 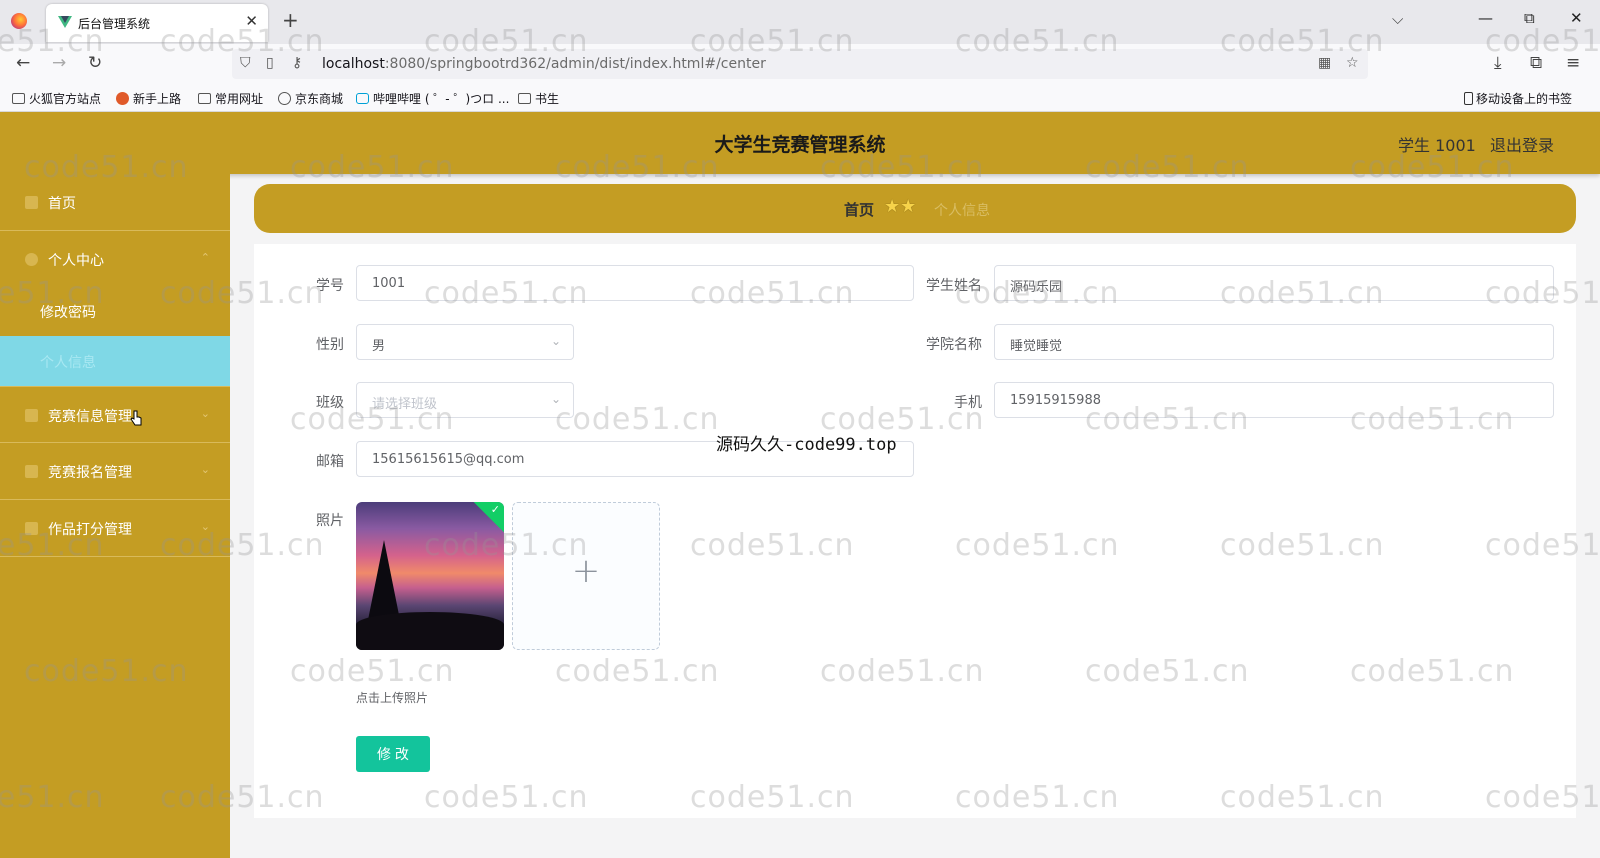 I want to click on sidebar-item-personal-info: 个人信息, so click(x=115, y=361).